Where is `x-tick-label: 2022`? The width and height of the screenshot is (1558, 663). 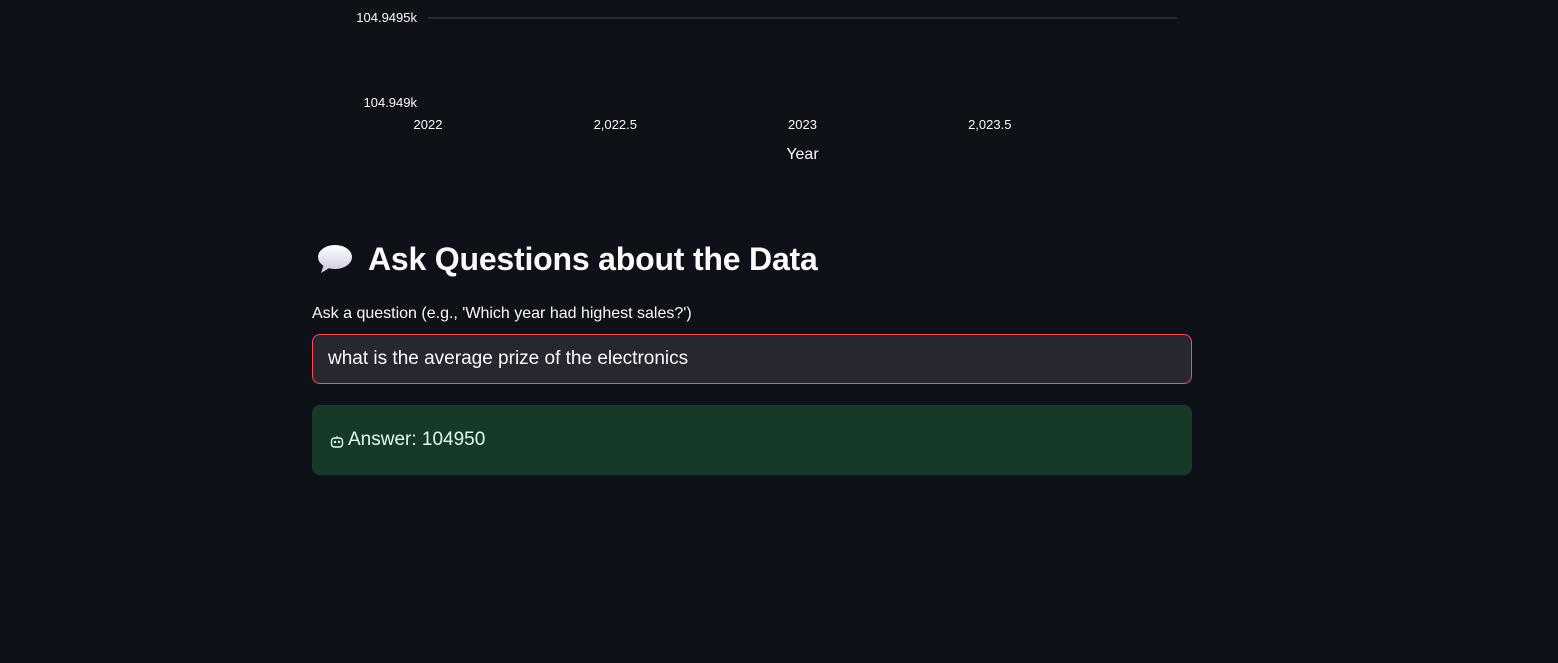
x-tick-label: 2022 is located at coordinates (428, 124).